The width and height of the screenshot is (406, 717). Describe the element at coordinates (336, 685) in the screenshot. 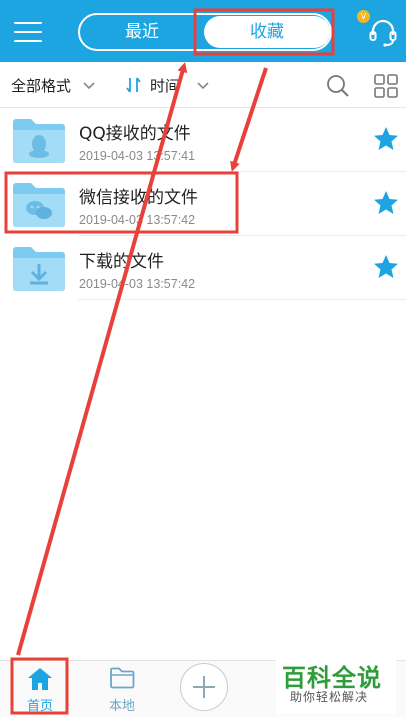

I see `watermark: 百科全说 助你轻松解决` at that location.